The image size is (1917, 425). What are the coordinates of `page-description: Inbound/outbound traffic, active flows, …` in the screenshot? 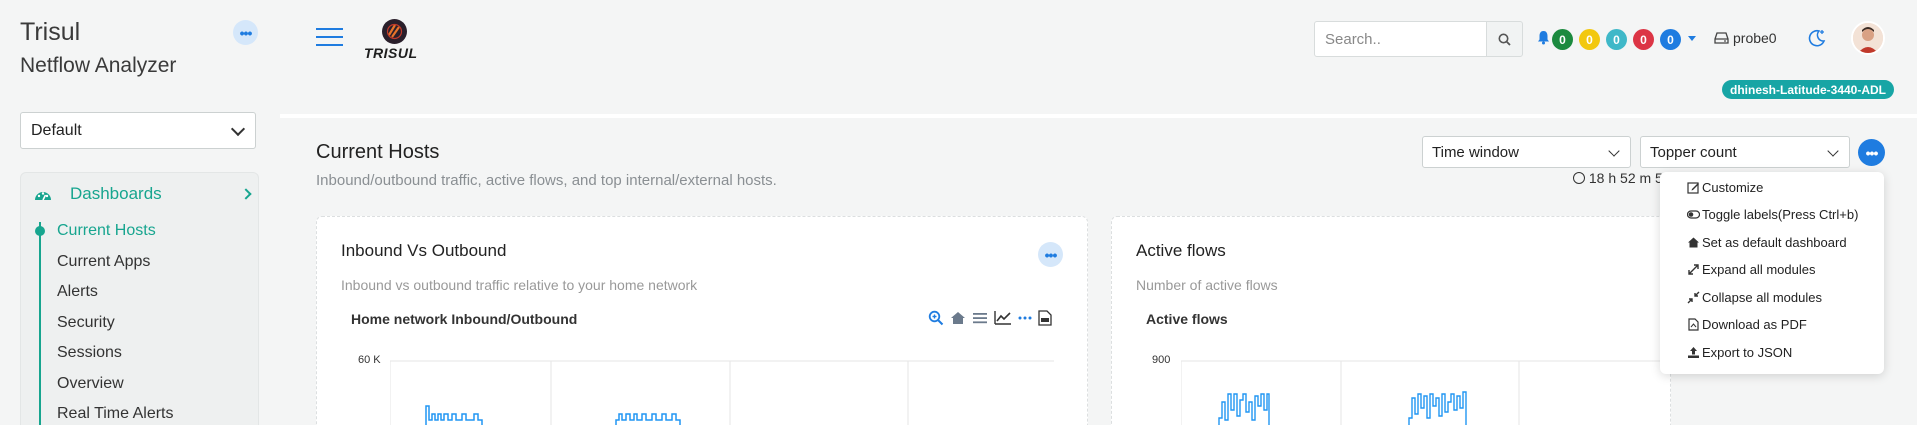 It's located at (546, 180).